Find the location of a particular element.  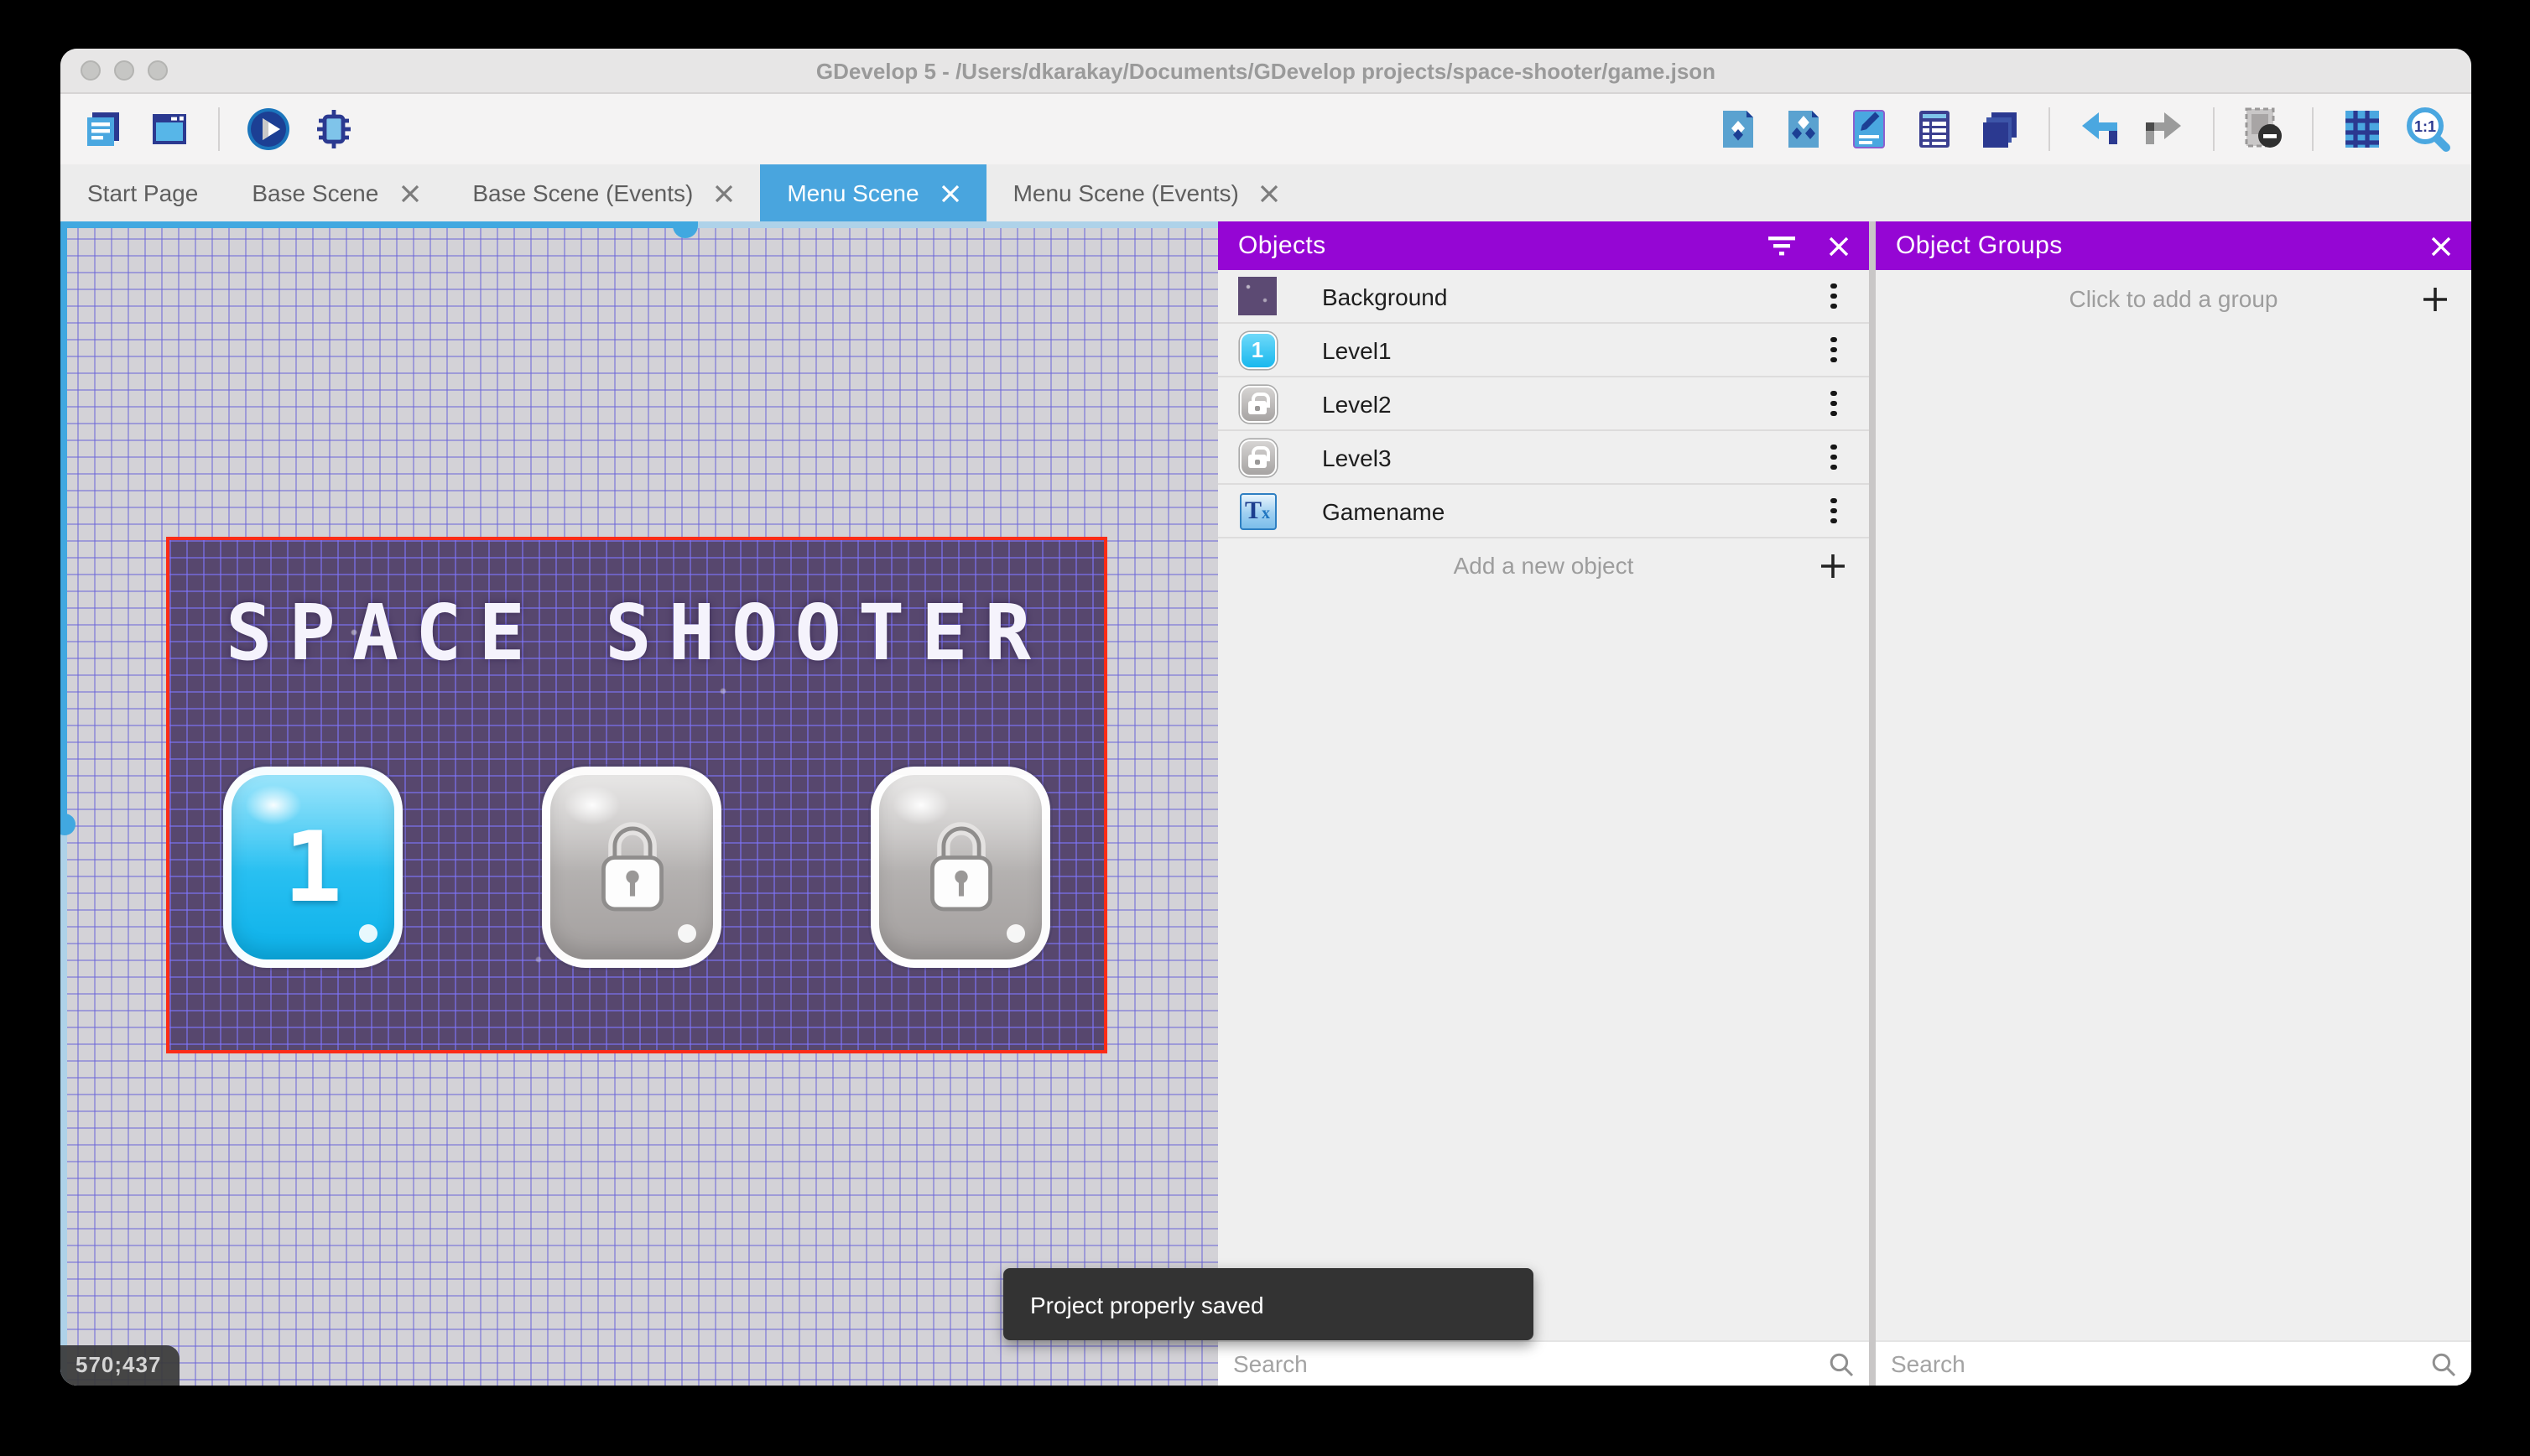

tab-label: Menu Scene is located at coordinates (853, 192).